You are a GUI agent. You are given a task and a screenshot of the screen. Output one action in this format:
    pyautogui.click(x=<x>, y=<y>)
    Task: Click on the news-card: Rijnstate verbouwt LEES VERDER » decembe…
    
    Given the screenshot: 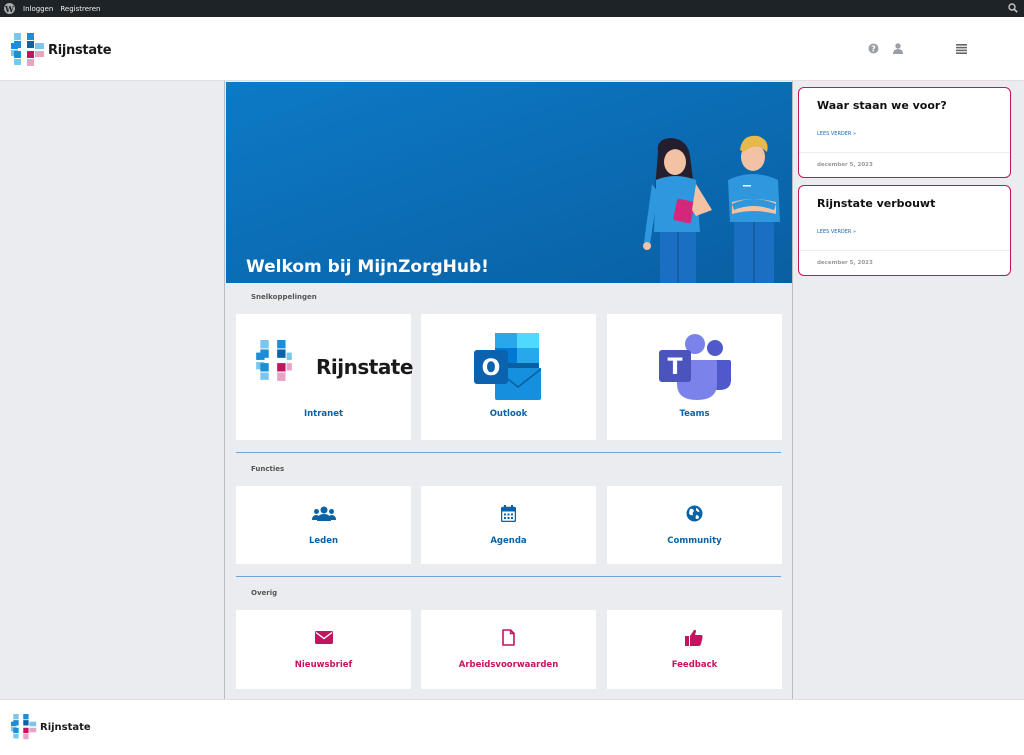 What is the action you would take?
    pyautogui.click(x=904, y=230)
    